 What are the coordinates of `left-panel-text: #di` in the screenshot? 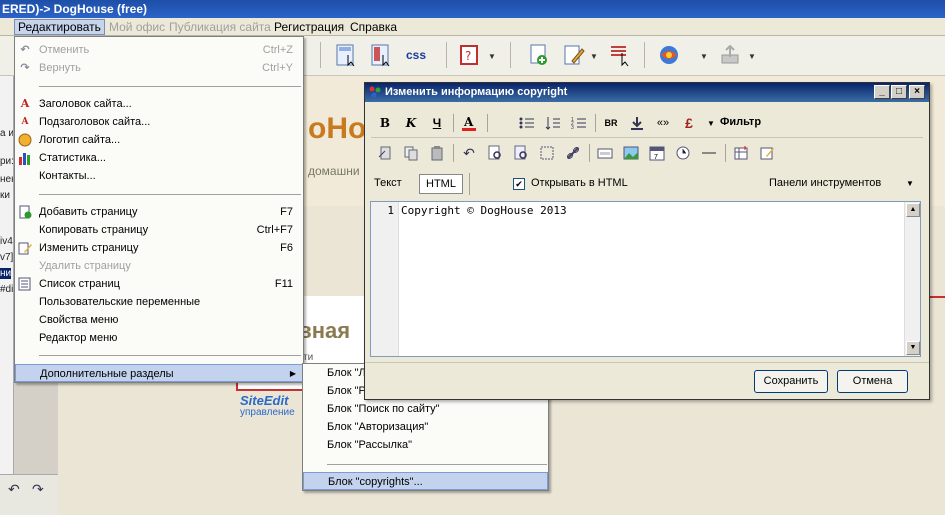 It's located at (7, 289).